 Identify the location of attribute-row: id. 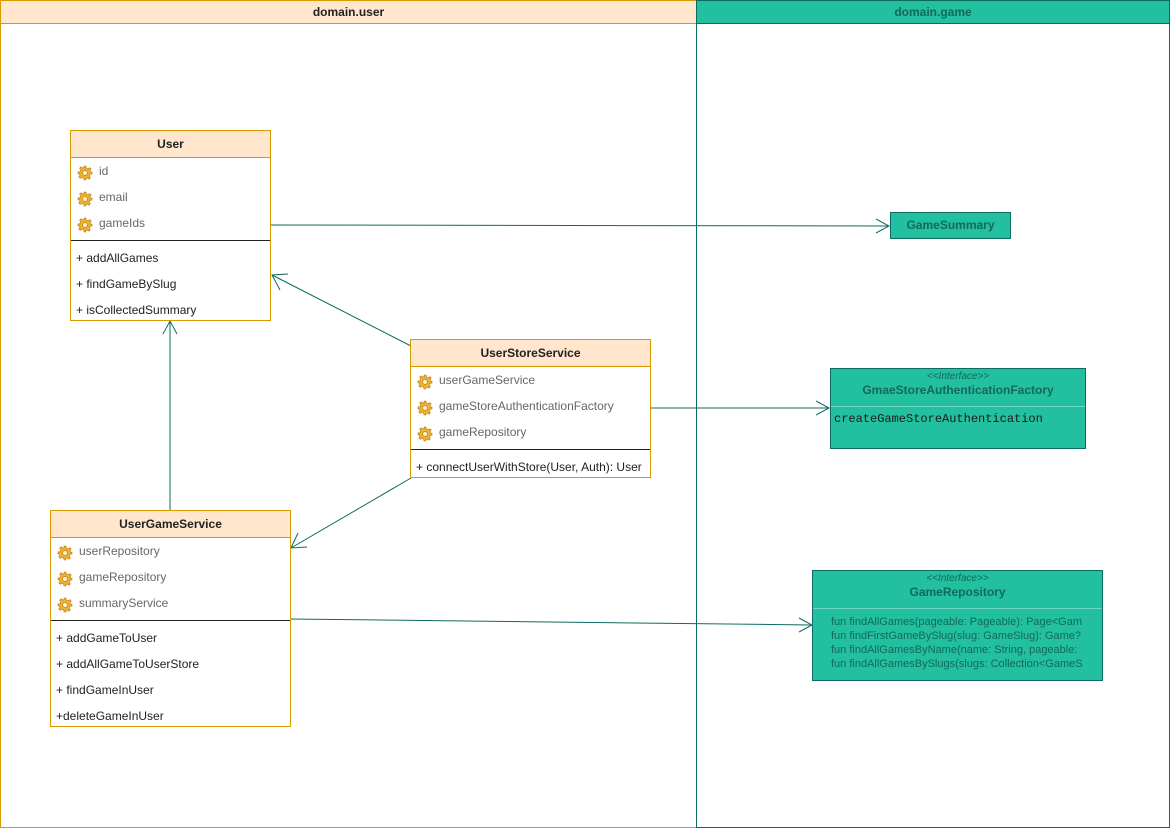
(170, 171).